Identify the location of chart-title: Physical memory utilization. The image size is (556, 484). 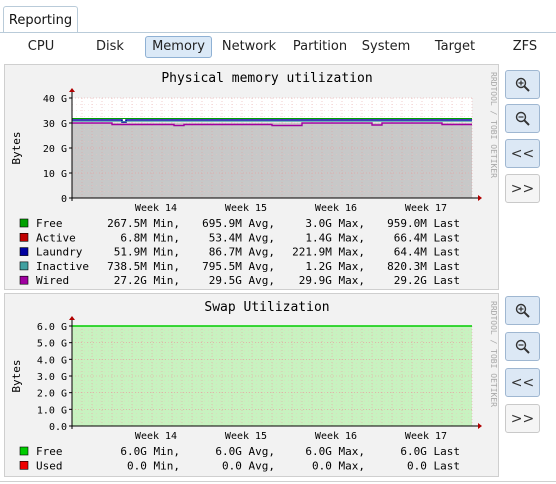
(266, 78).